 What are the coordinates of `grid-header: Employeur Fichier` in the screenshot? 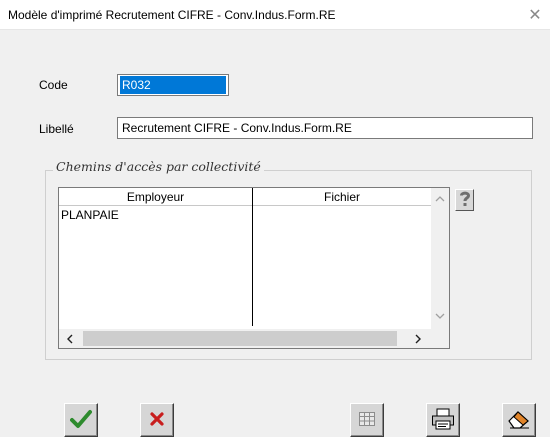 It's located at (254, 197).